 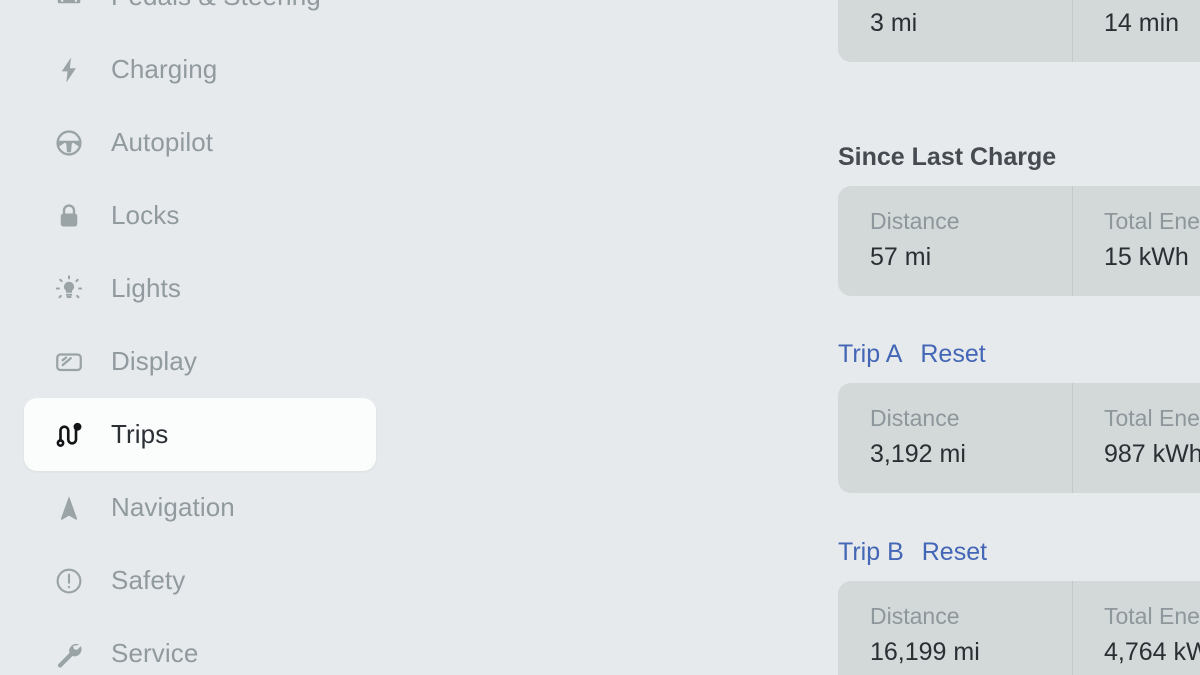 I want to click on sidebar-item-trips: Trips, so click(x=200, y=434).